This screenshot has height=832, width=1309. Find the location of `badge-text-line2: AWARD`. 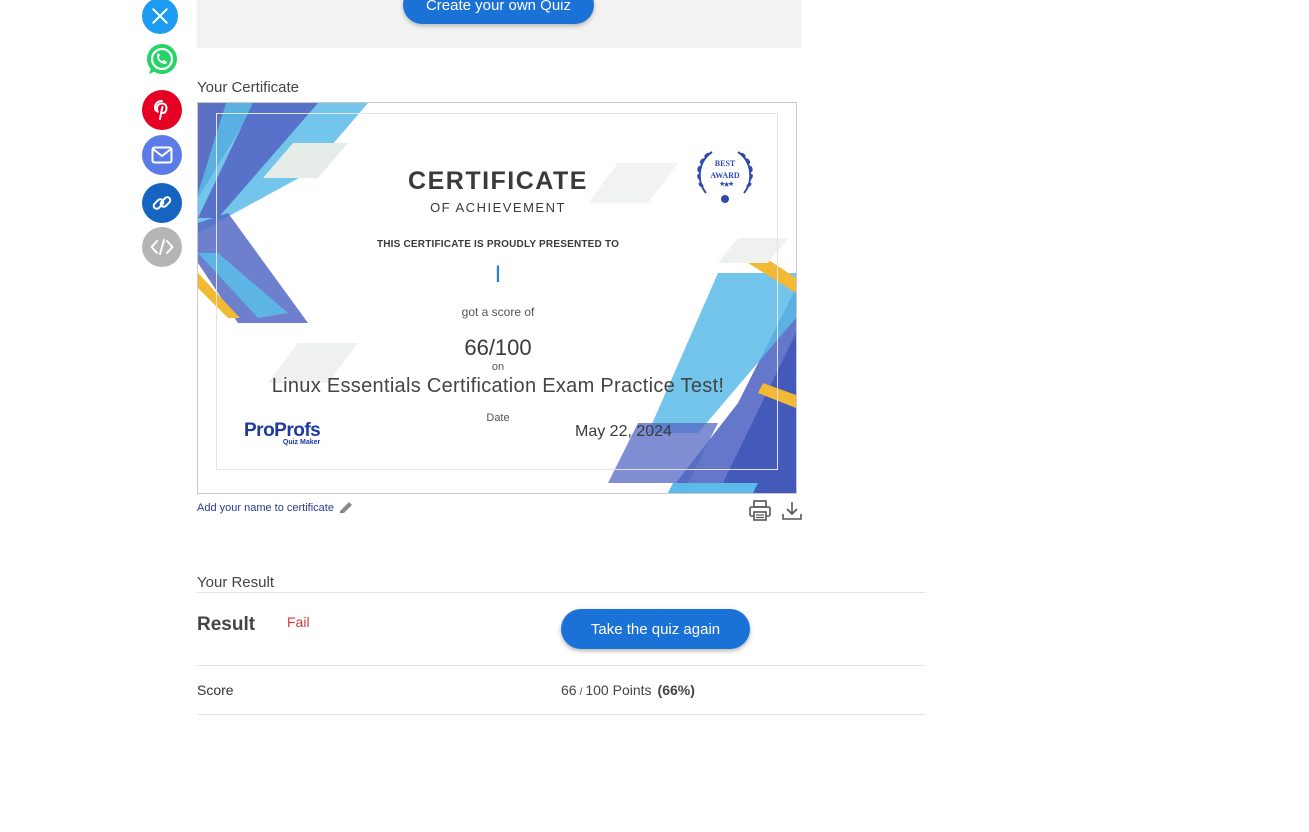

badge-text-line2: AWARD is located at coordinates (725, 175).